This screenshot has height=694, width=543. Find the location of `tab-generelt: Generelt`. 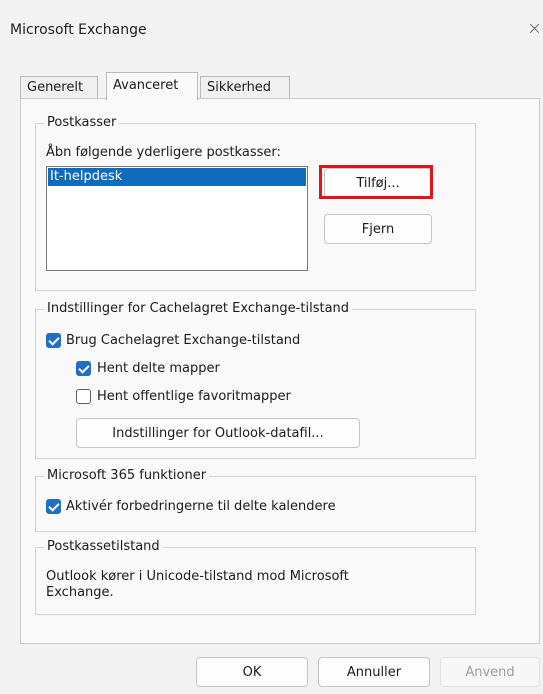

tab-generelt: Generelt is located at coordinates (59, 87).